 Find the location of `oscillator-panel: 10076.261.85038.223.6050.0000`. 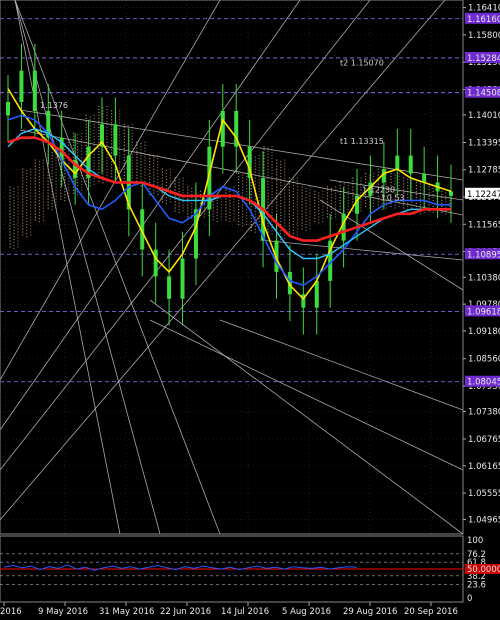

oscillator-panel: 10076.261.85038.223.6050.0000 is located at coordinates (250, 569).